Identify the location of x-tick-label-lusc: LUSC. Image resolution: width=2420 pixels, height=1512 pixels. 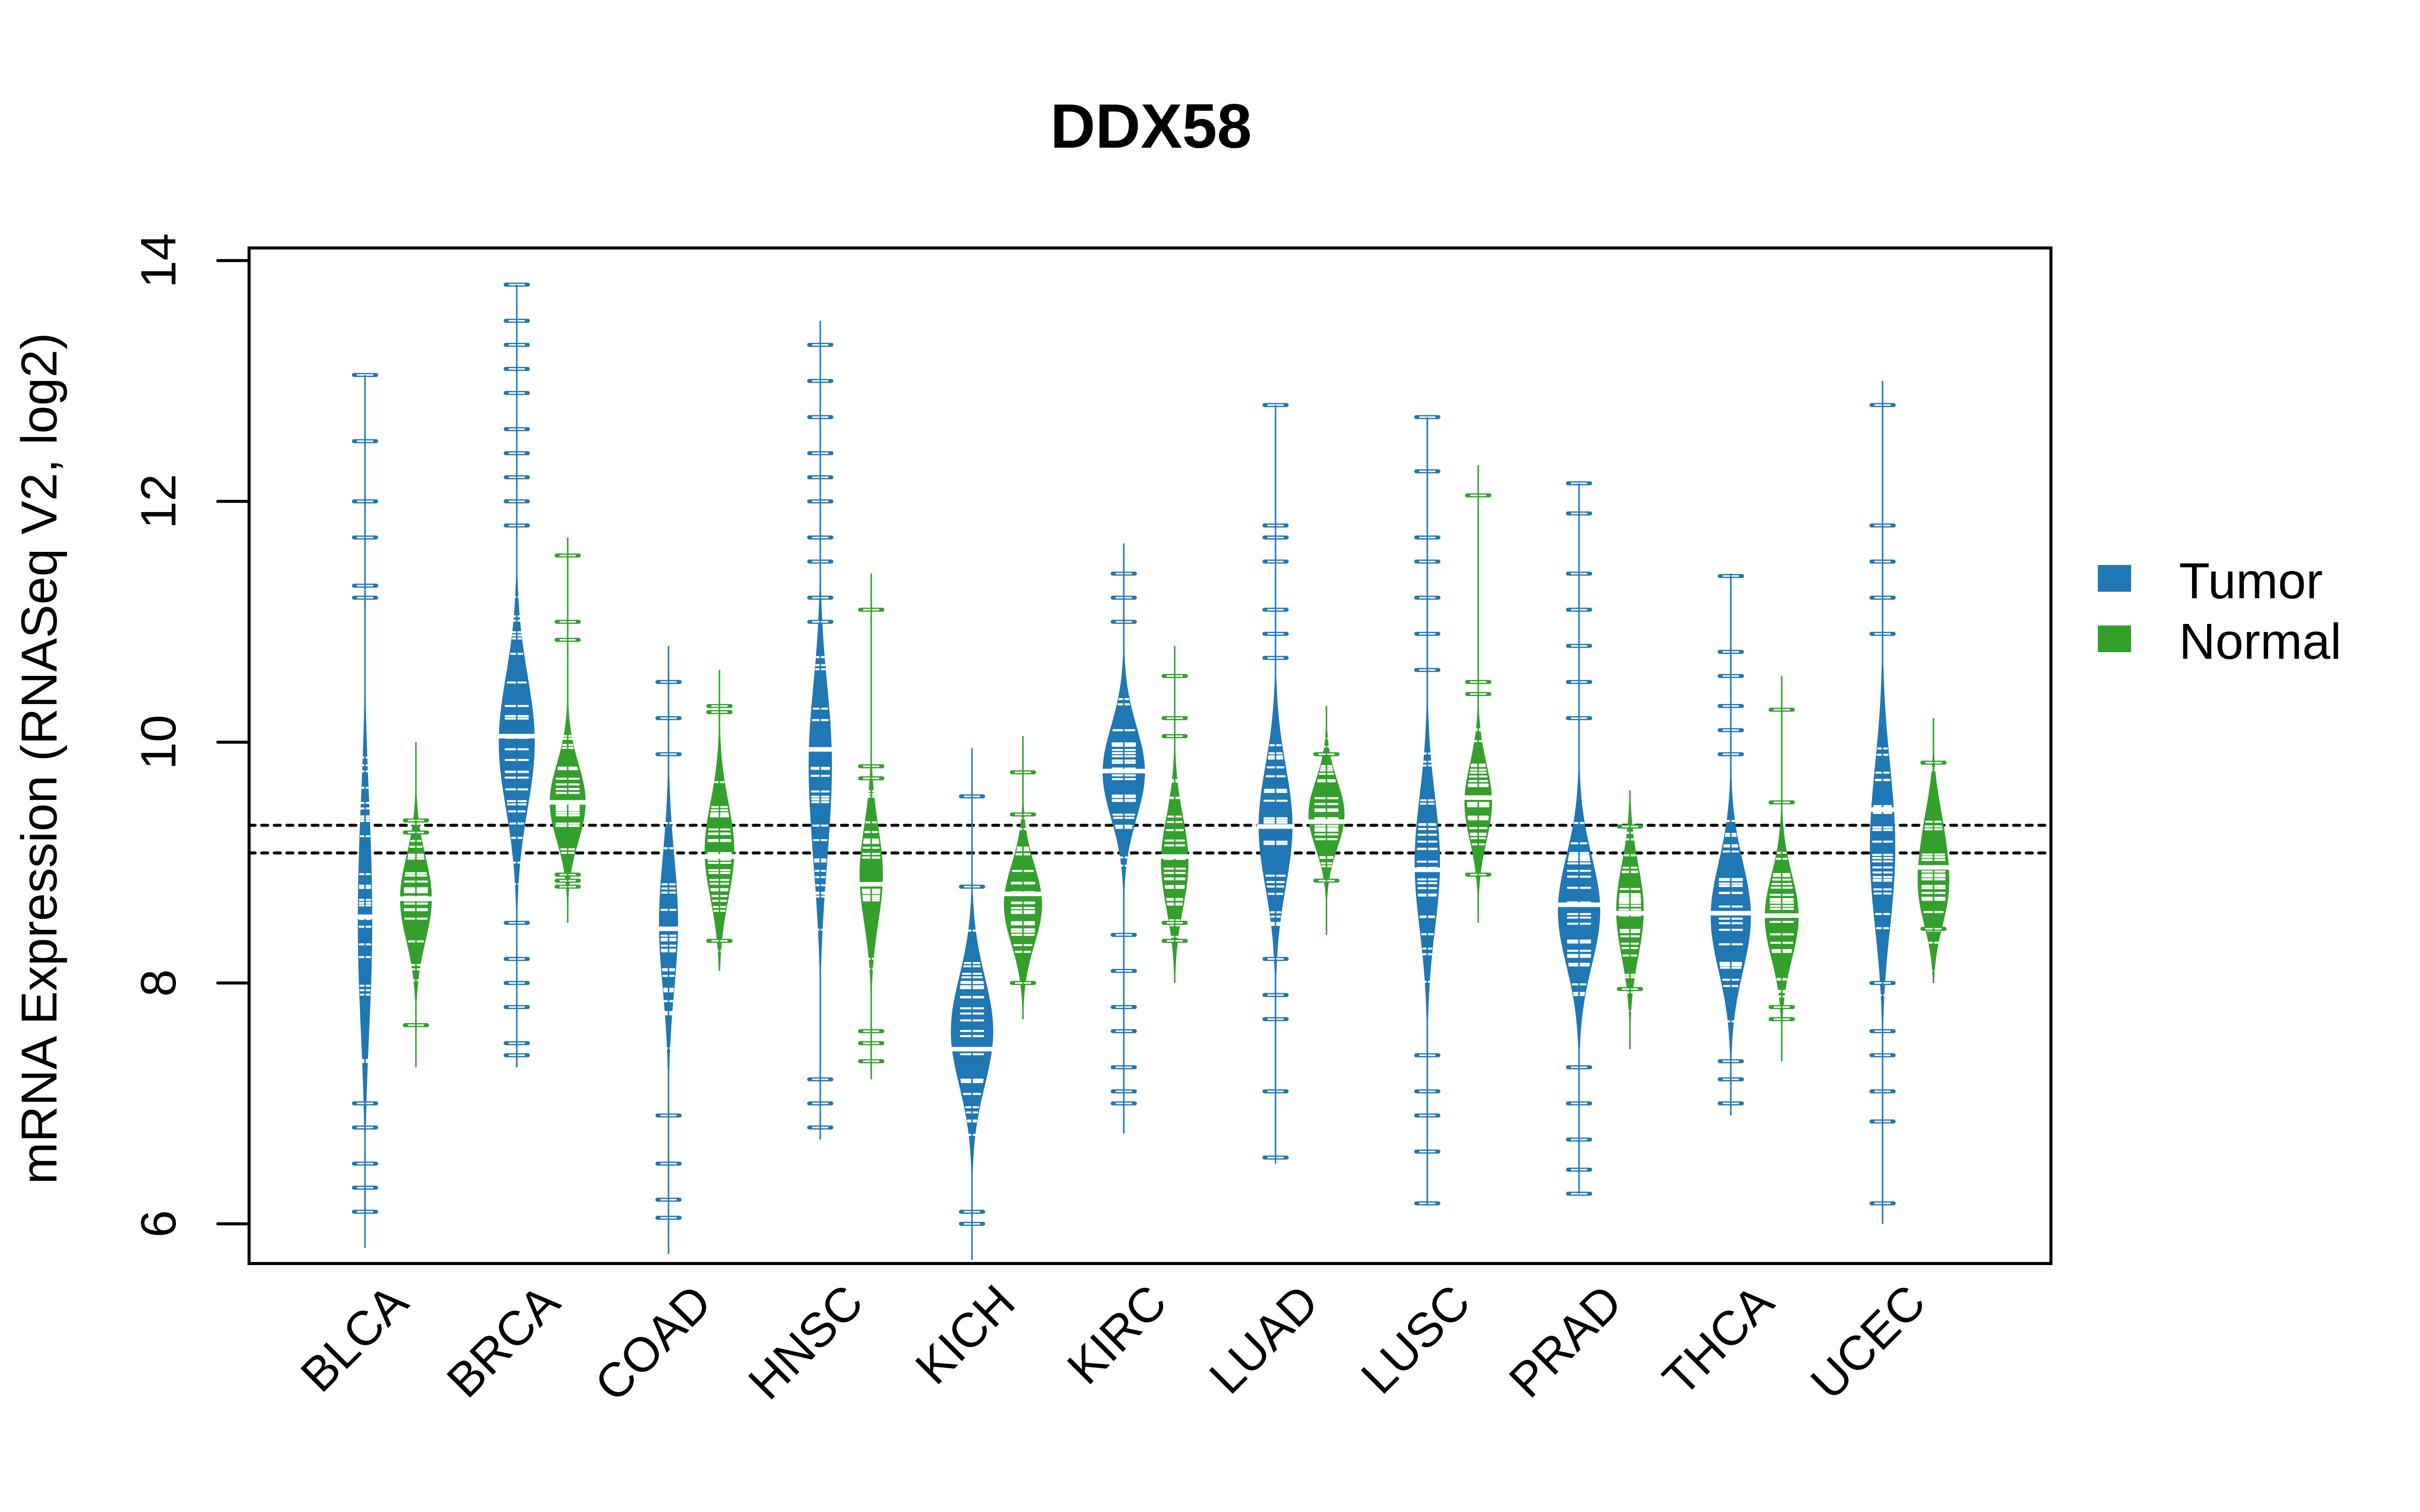
(1416, 1339).